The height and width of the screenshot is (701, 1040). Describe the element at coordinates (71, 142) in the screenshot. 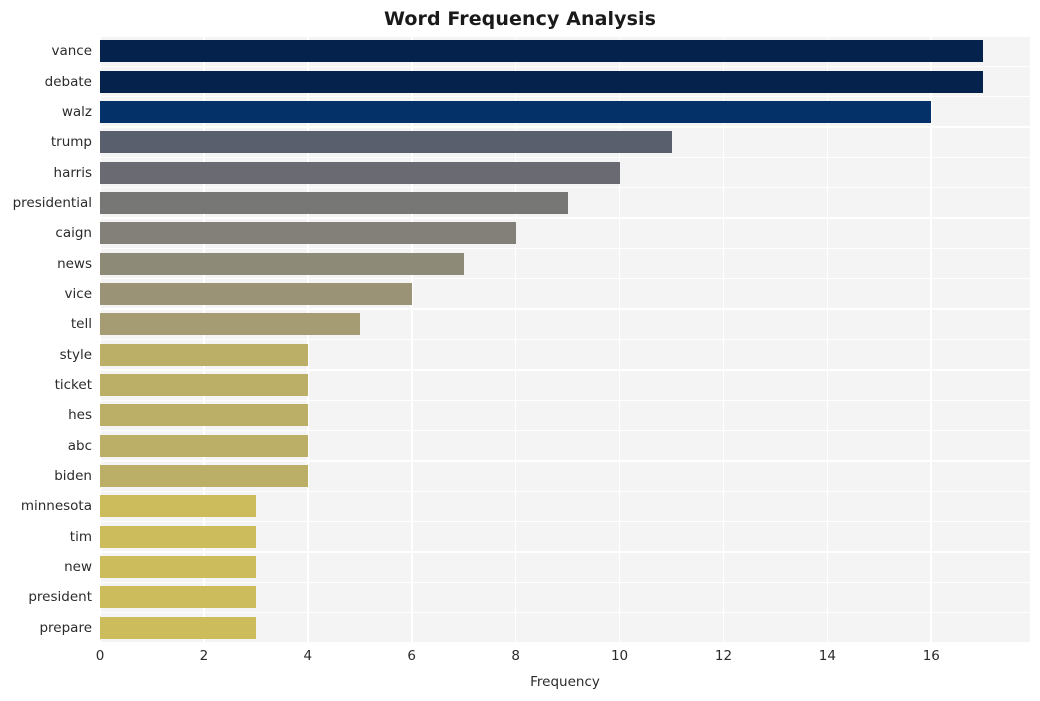

I see `y-tick-label-trump: trump` at that location.